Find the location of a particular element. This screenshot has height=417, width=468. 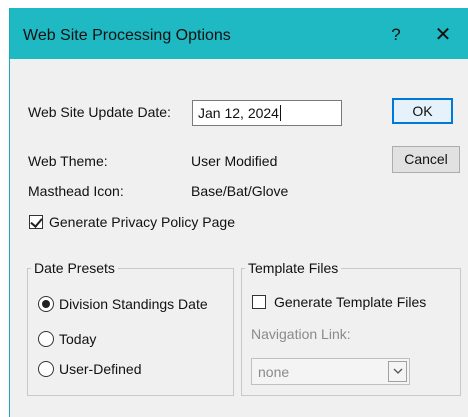

radio-division-standings is located at coordinates (46, 304).